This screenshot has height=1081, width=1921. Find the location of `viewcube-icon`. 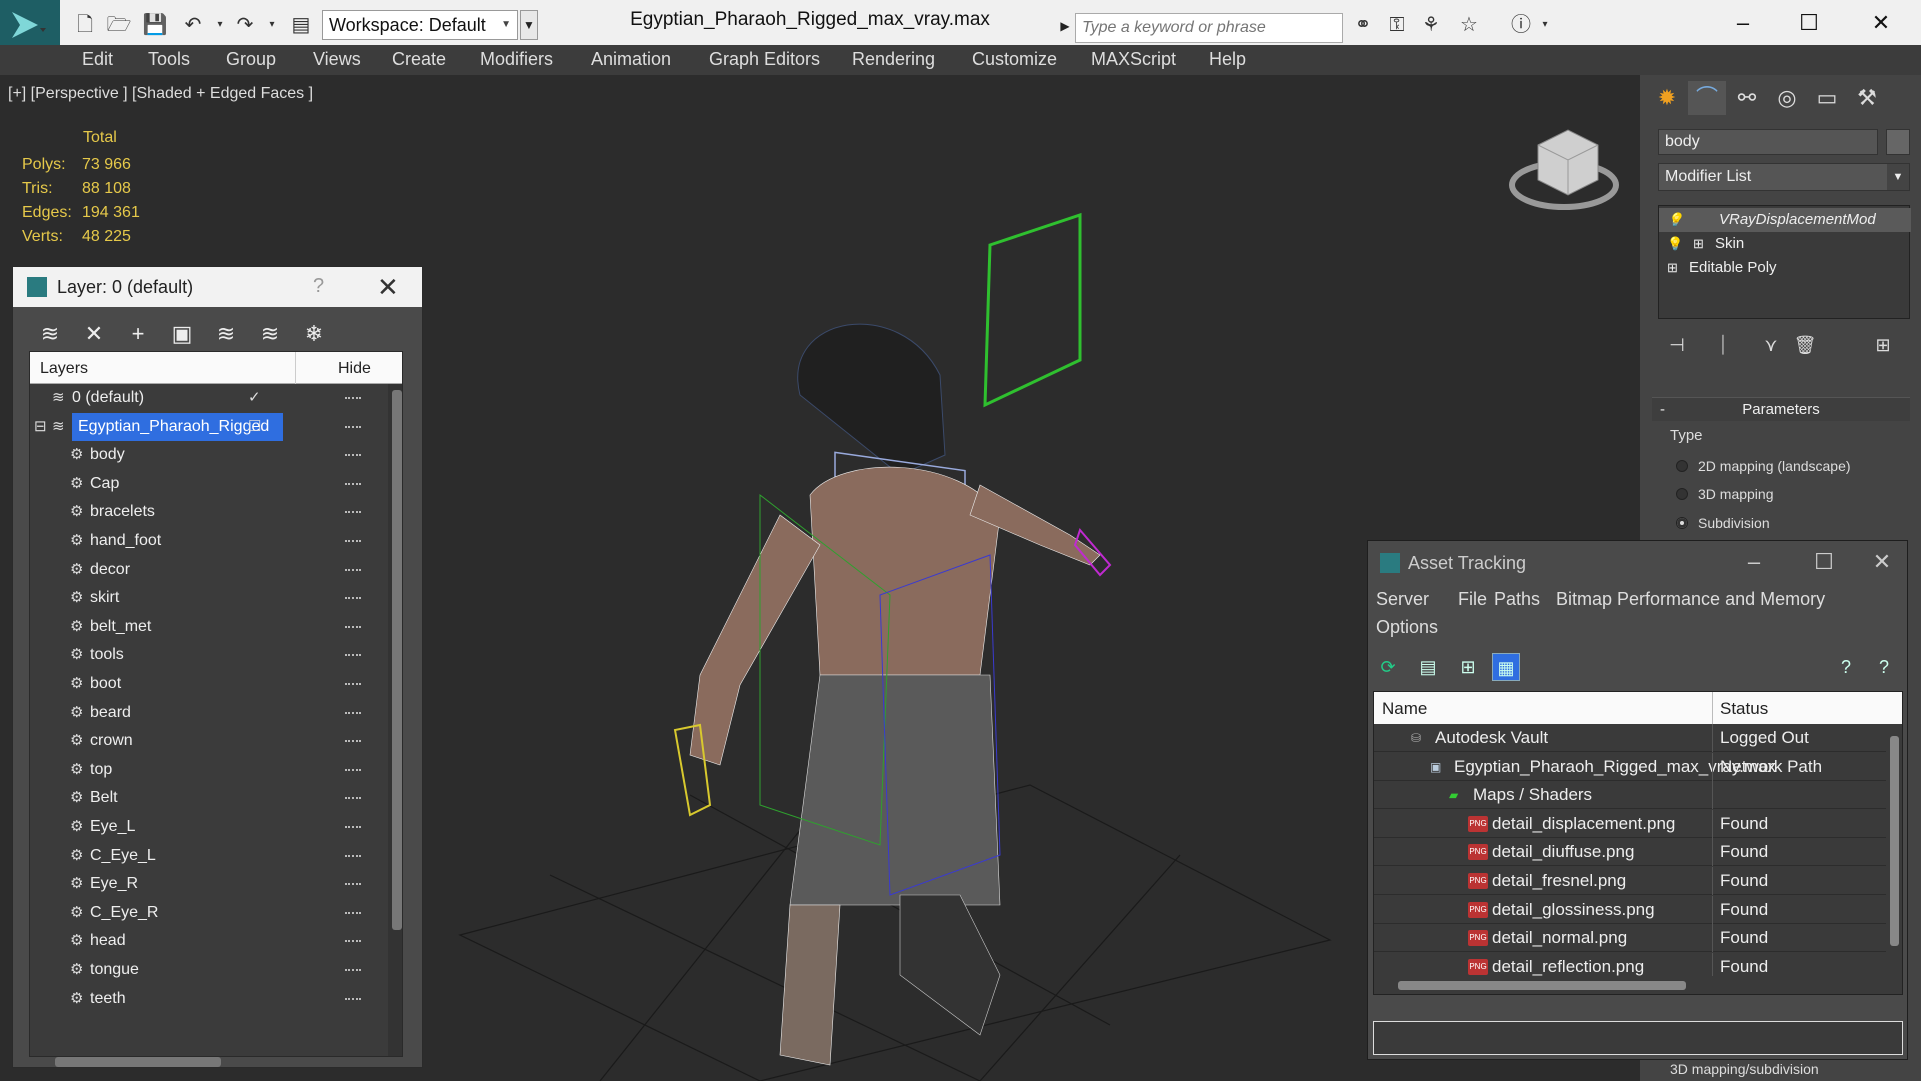

viewcube-icon is located at coordinates (1564, 169).